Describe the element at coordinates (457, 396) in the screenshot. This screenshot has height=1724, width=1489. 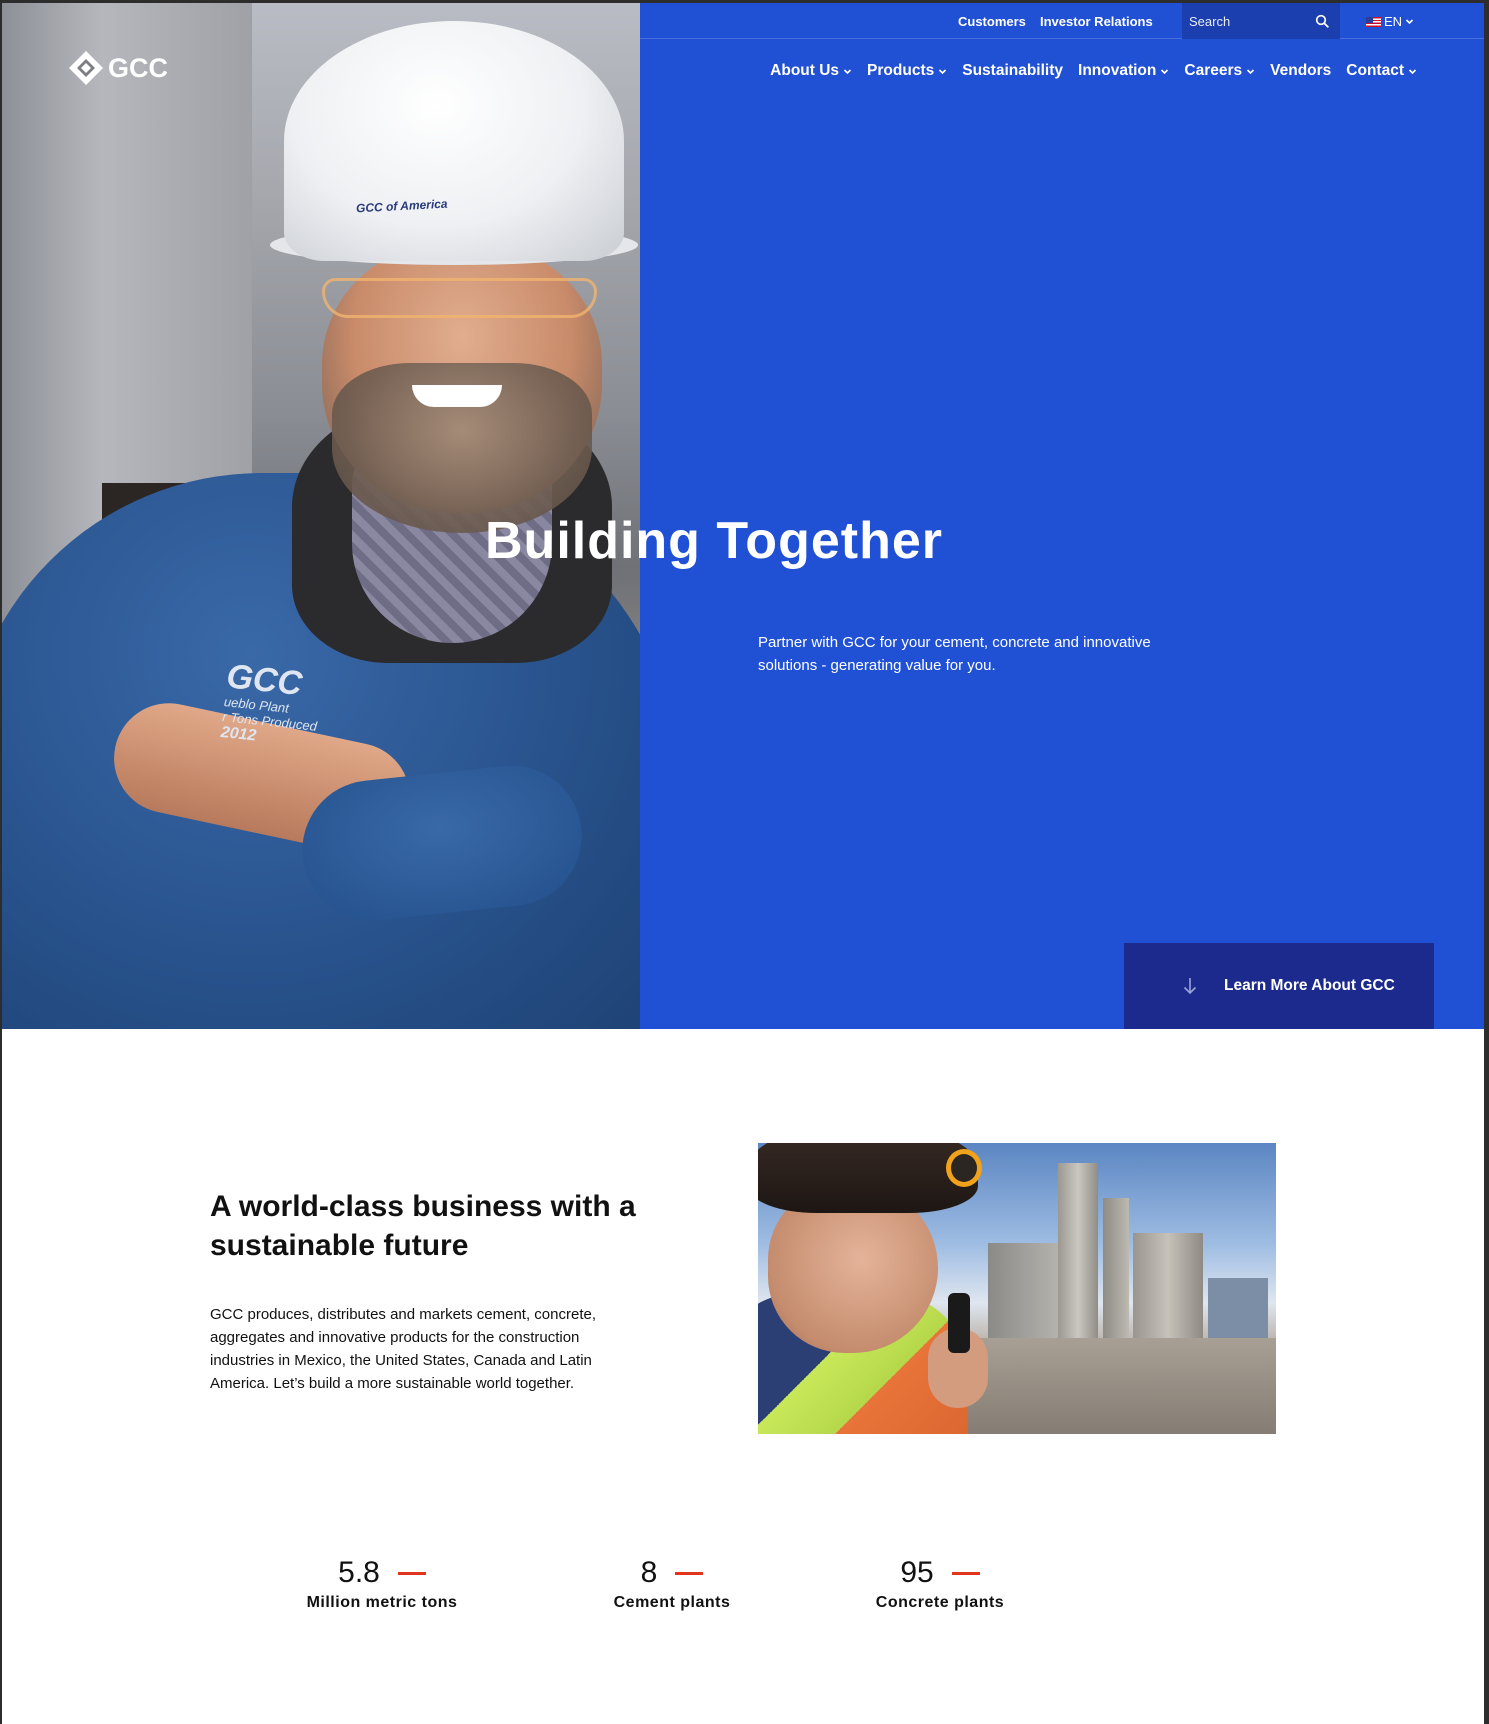
I see `photo-smile` at that location.